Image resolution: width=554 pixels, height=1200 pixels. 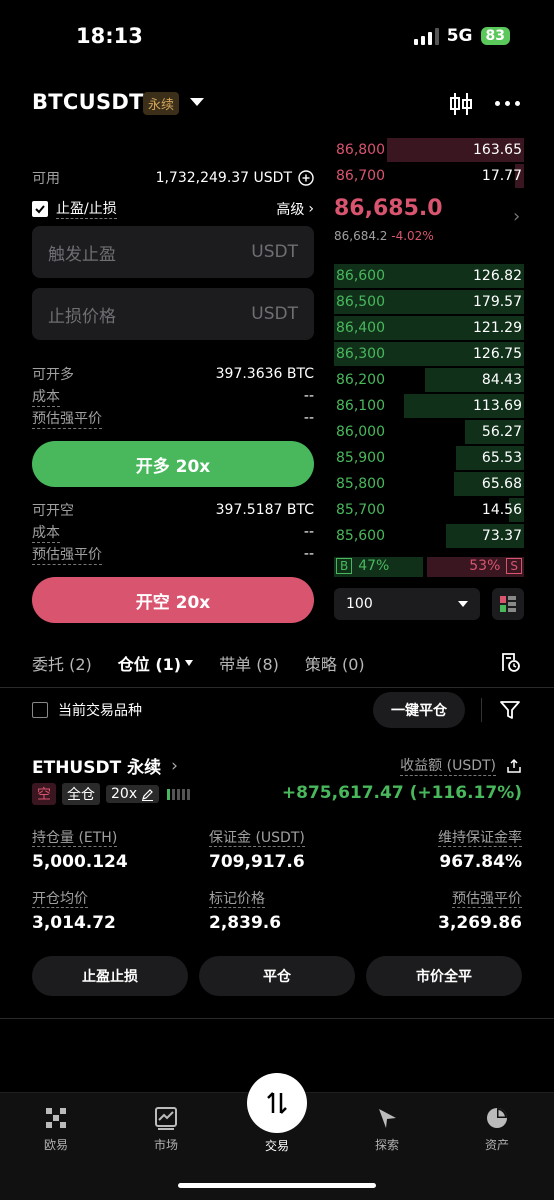 I want to click on stop-loss-input: 止损价格 USDT, so click(x=173, y=314).